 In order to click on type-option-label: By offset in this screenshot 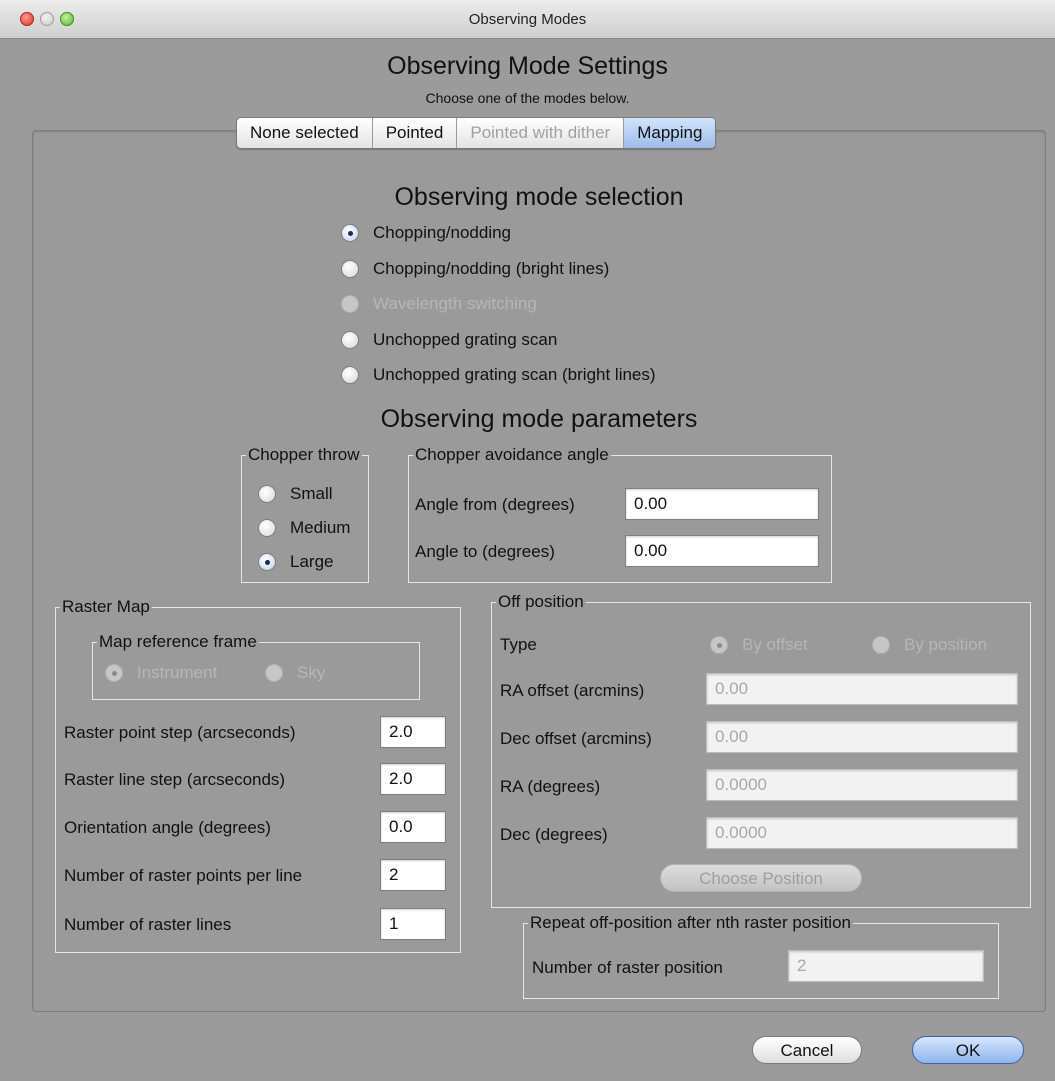, I will do `click(775, 644)`.